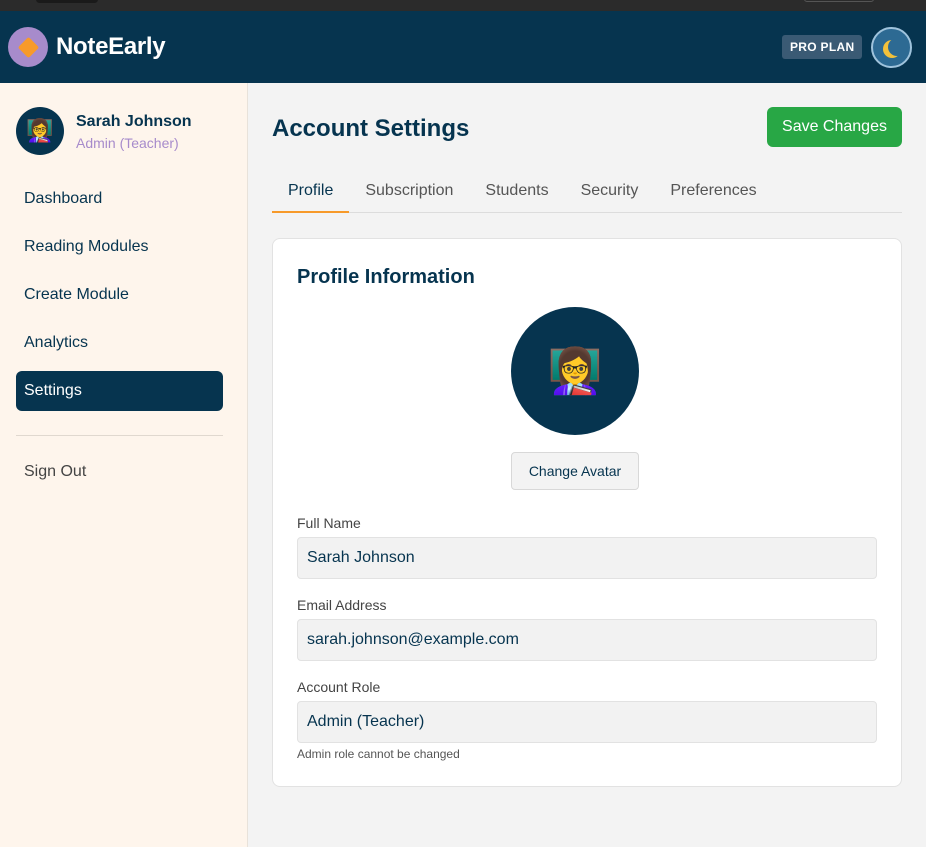 The width and height of the screenshot is (926, 847). Describe the element at coordinates (55, 472) in the screenshot. I see `sign-out-link: Sign Out` at that location.